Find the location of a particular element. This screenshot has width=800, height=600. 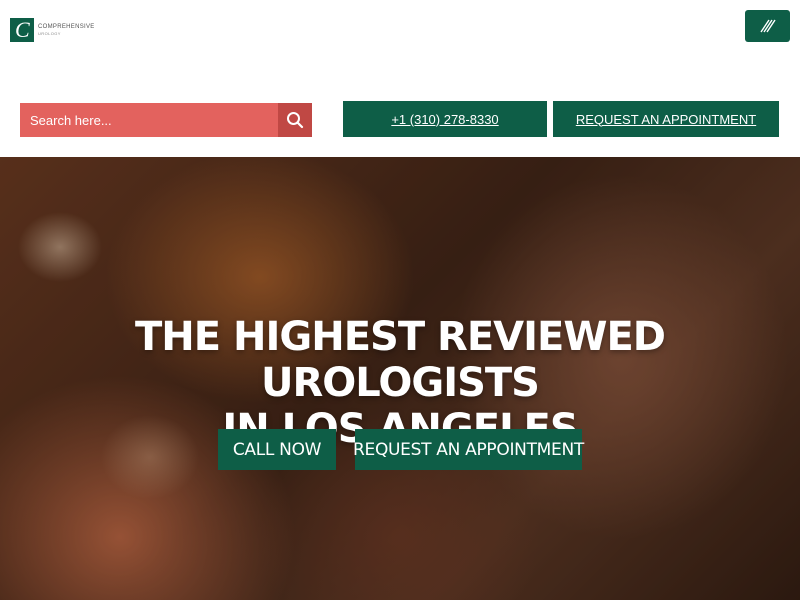

phone-button: +1 (310) 278-8330 is located at coordinates (445, 119).